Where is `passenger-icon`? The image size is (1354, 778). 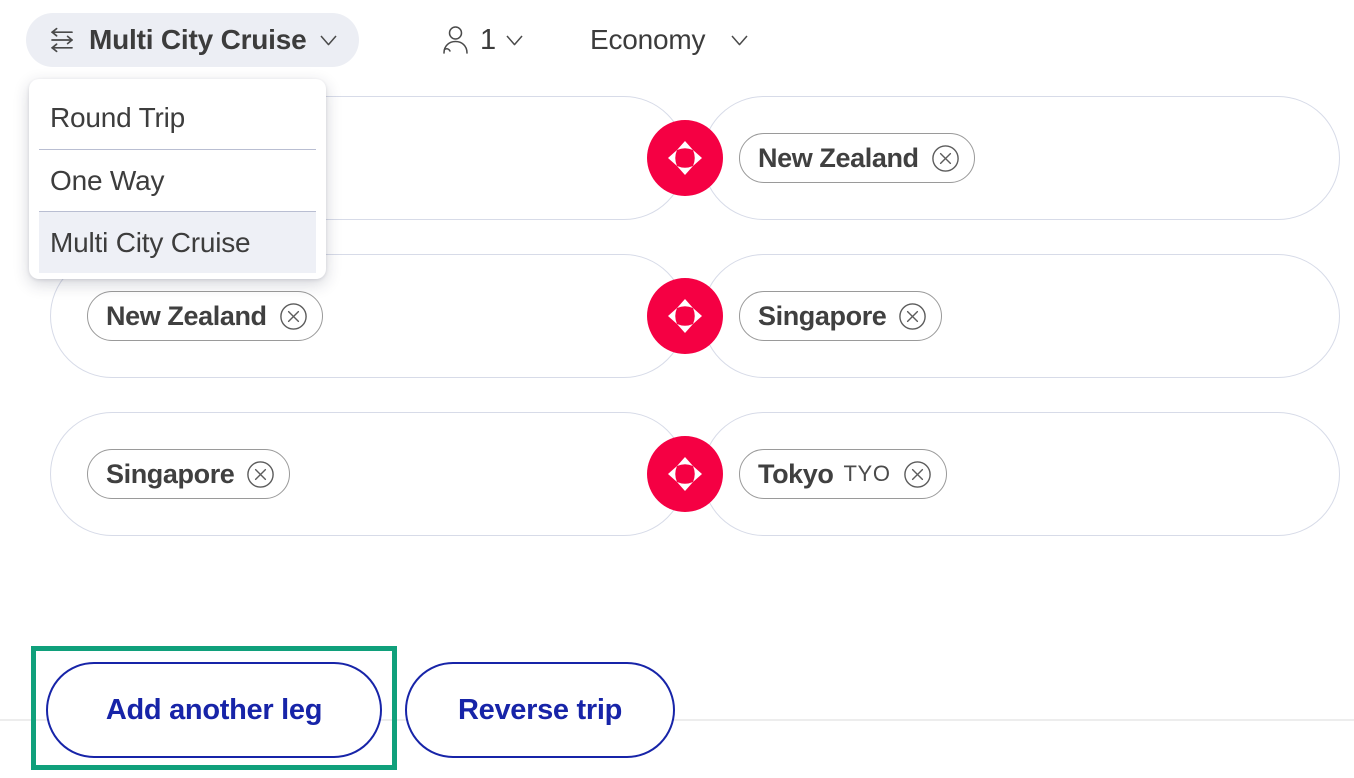 passenger-icon is located at coordinates (455, 40).